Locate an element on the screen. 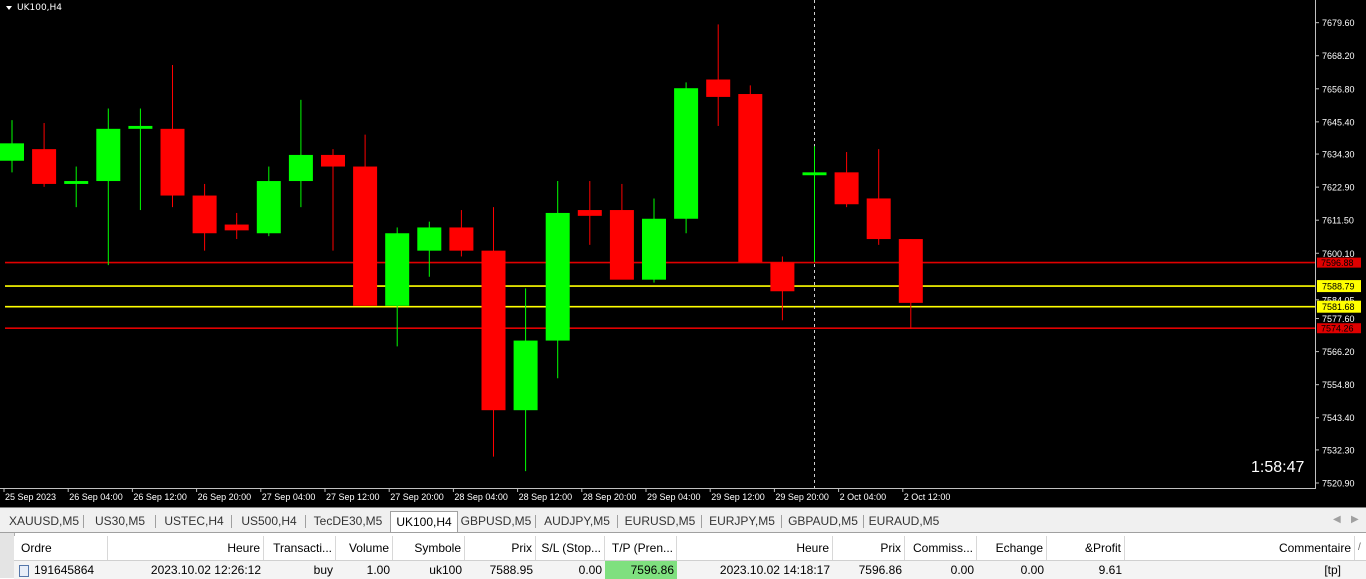  tab-gbpusd-m5: GBPUSD,M5 is located at coordinates (496, 521).